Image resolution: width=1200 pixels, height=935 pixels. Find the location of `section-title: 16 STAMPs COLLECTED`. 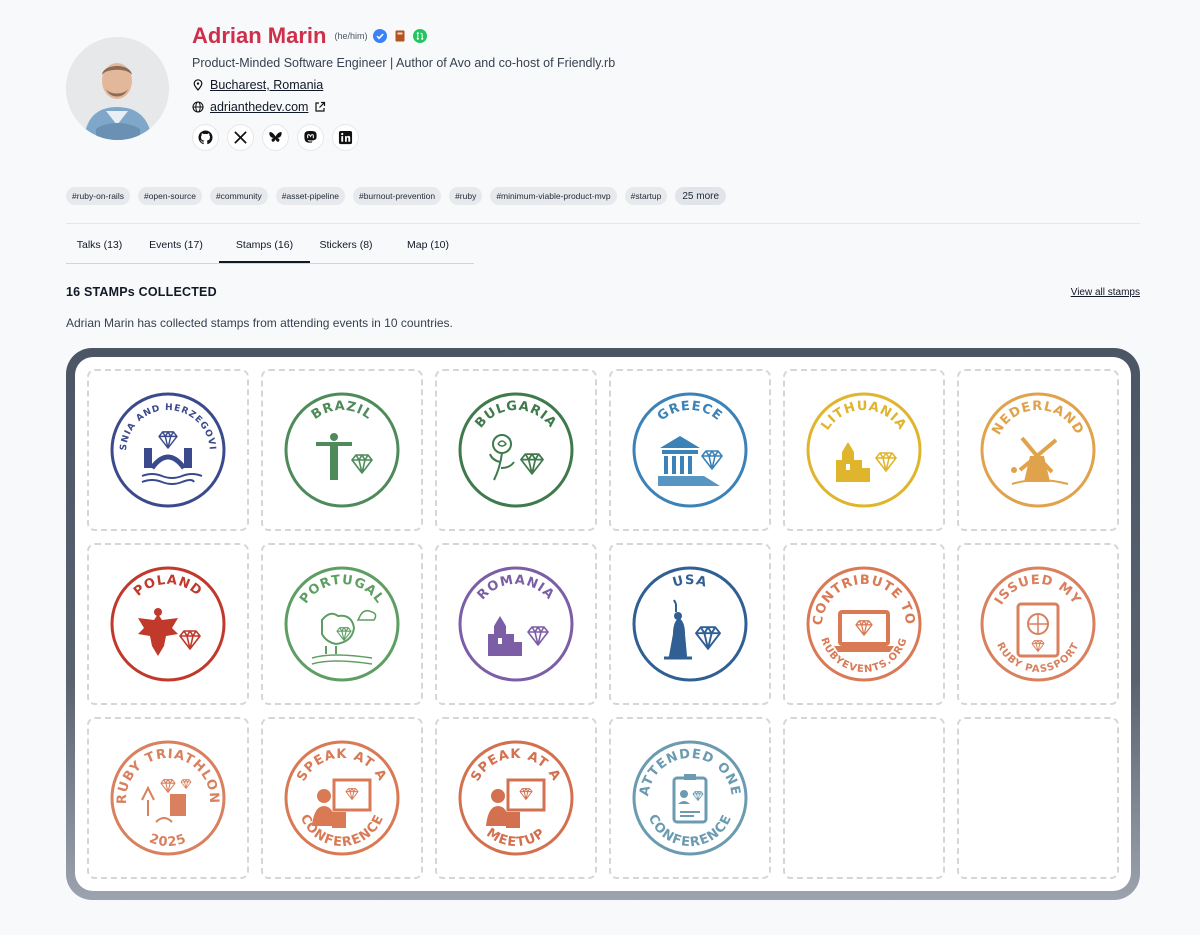

section-title: 16 STAMPs COLLECTED is located at coordinates (141, 292).